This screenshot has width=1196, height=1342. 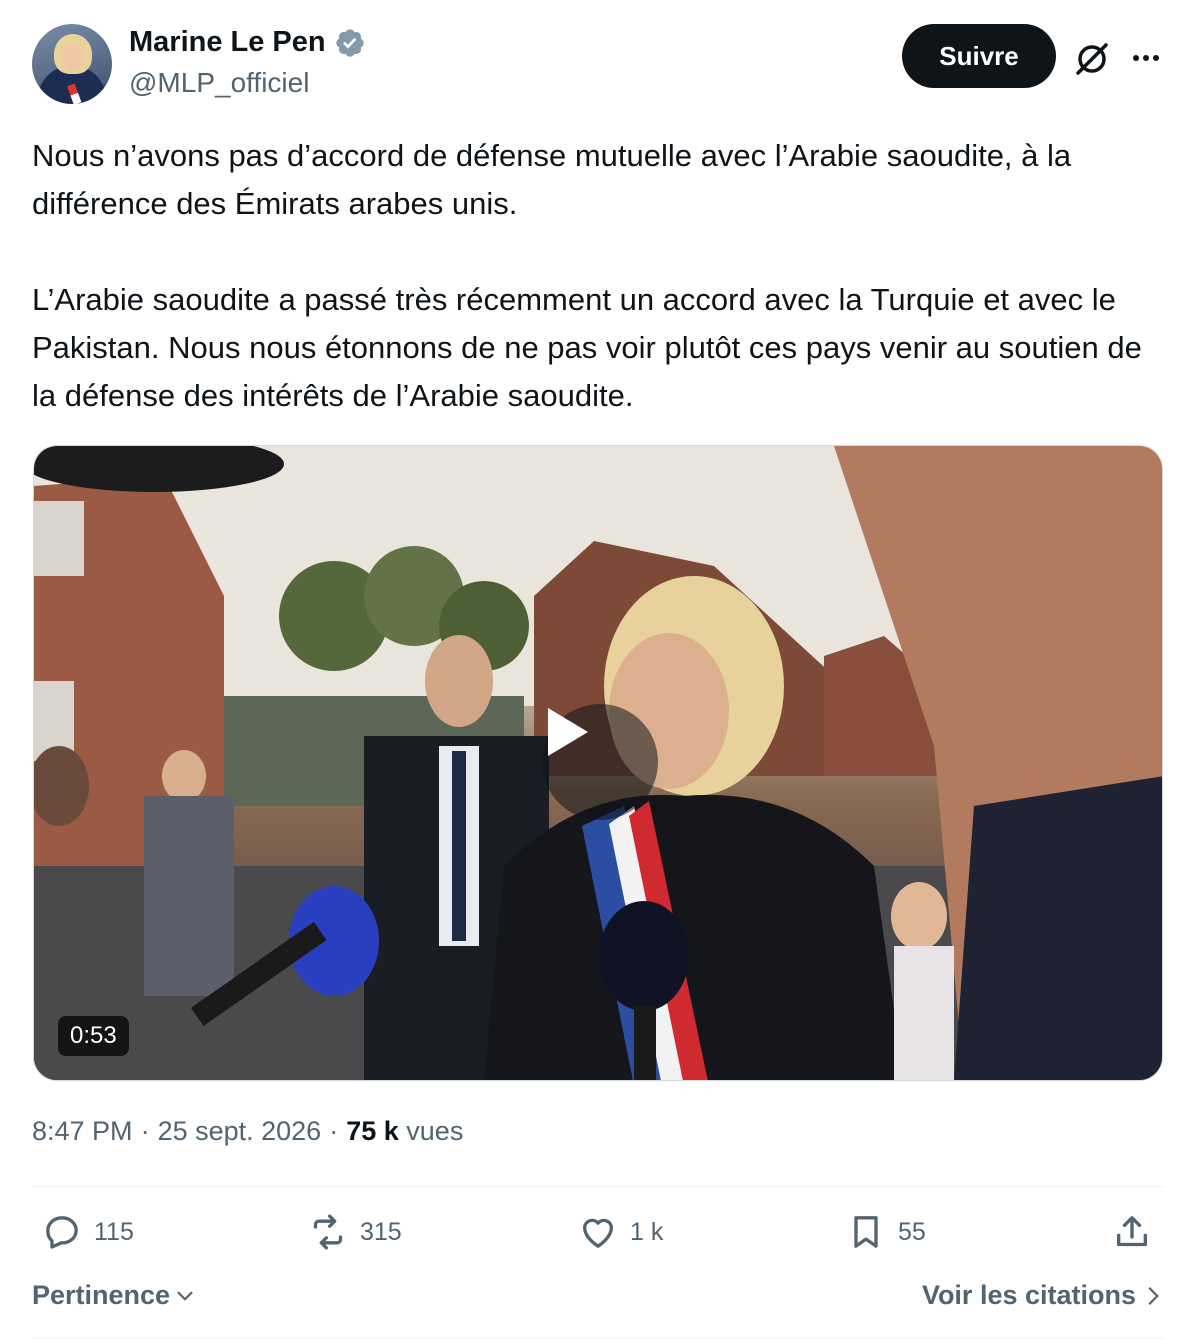 I want to click on share-button, so click(x=1132, y=1232).